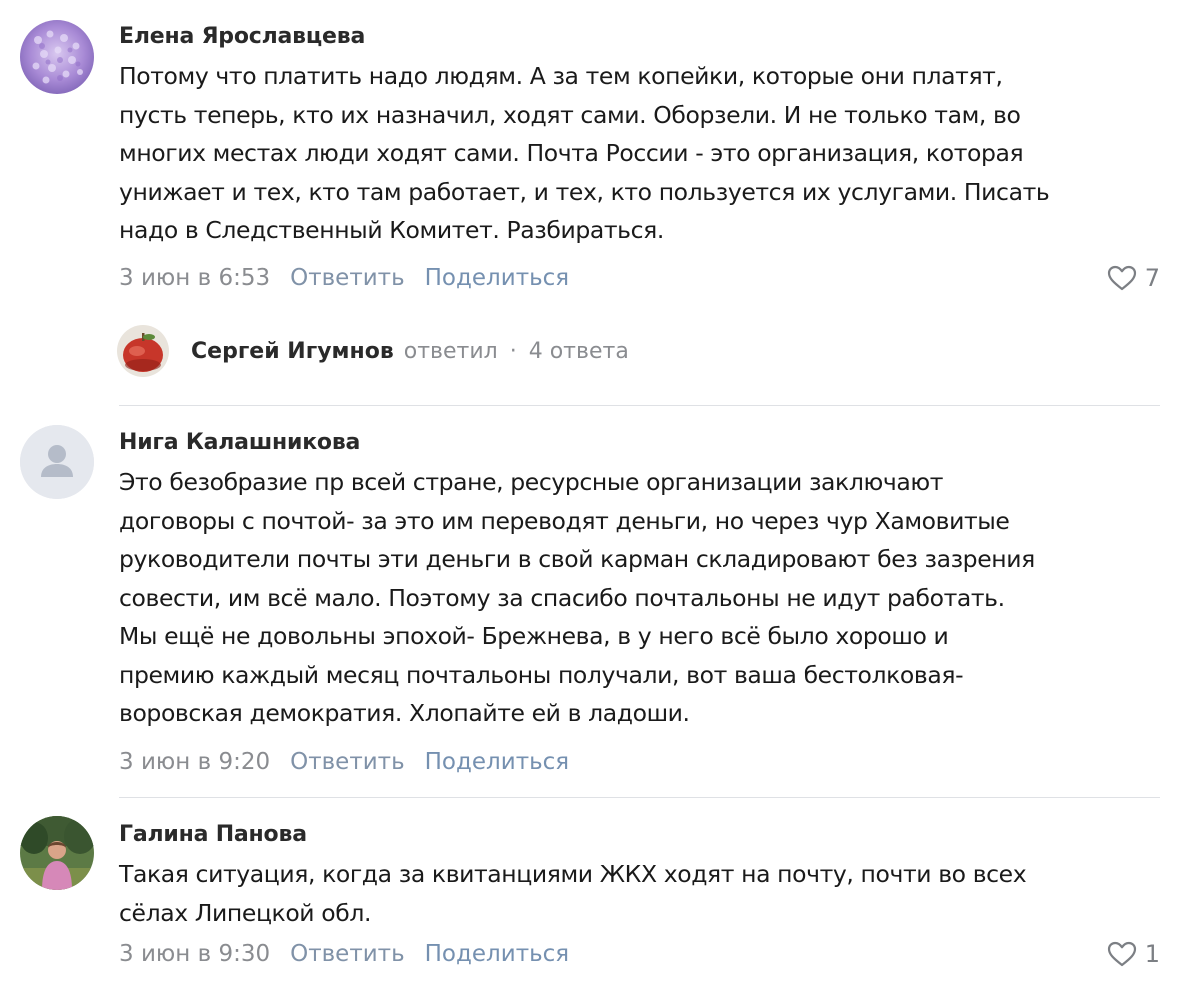 The image size is (1200, 989). I want to click on comment-author: Галина Панова, so click(213, 834).